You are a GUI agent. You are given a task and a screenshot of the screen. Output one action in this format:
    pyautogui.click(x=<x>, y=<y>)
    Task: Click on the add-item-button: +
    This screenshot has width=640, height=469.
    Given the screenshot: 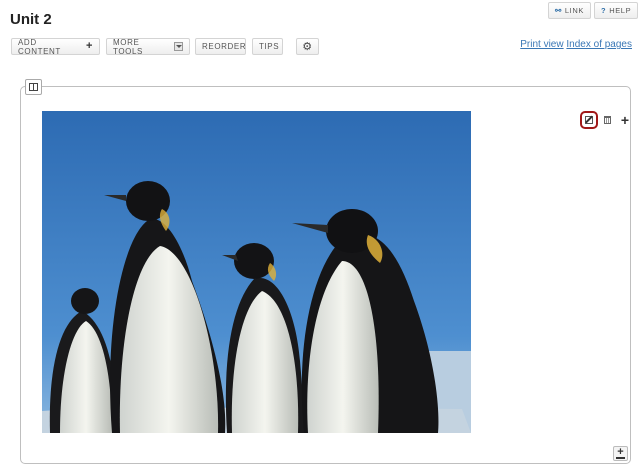 What is the action you would take?
    pyautogui.click(x=625, y=120)
    